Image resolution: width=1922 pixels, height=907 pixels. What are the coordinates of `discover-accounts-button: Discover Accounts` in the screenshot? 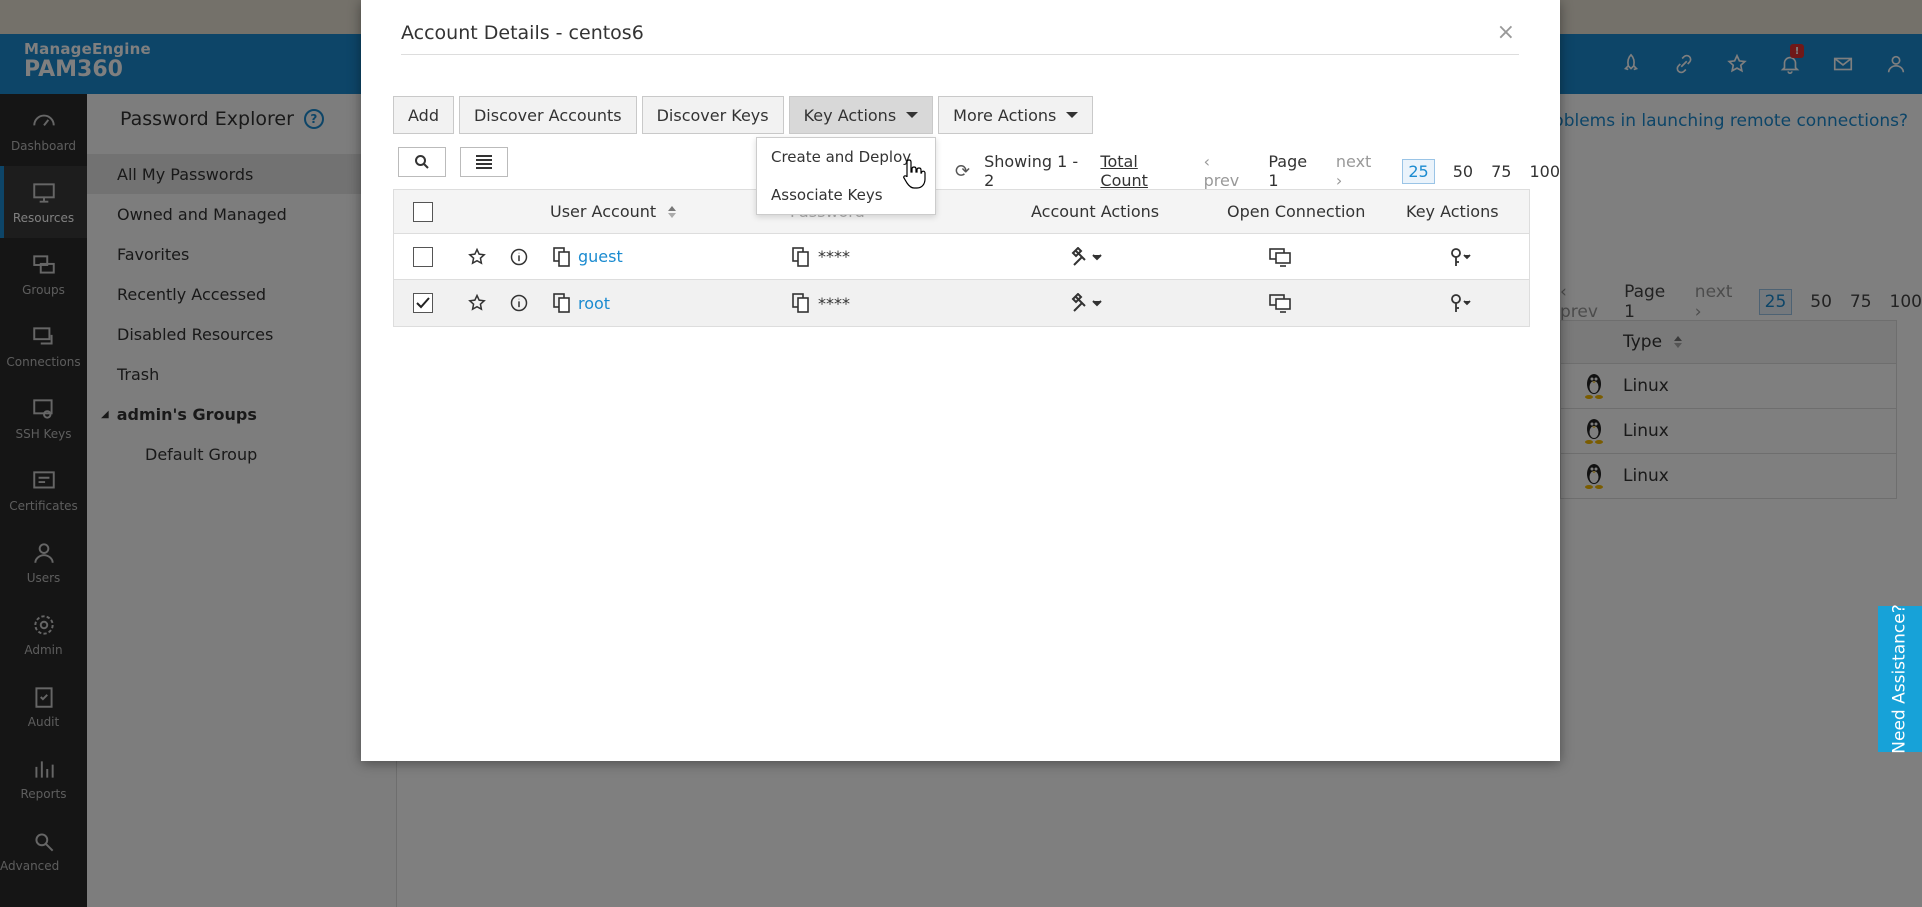 It's located at (547, 115).